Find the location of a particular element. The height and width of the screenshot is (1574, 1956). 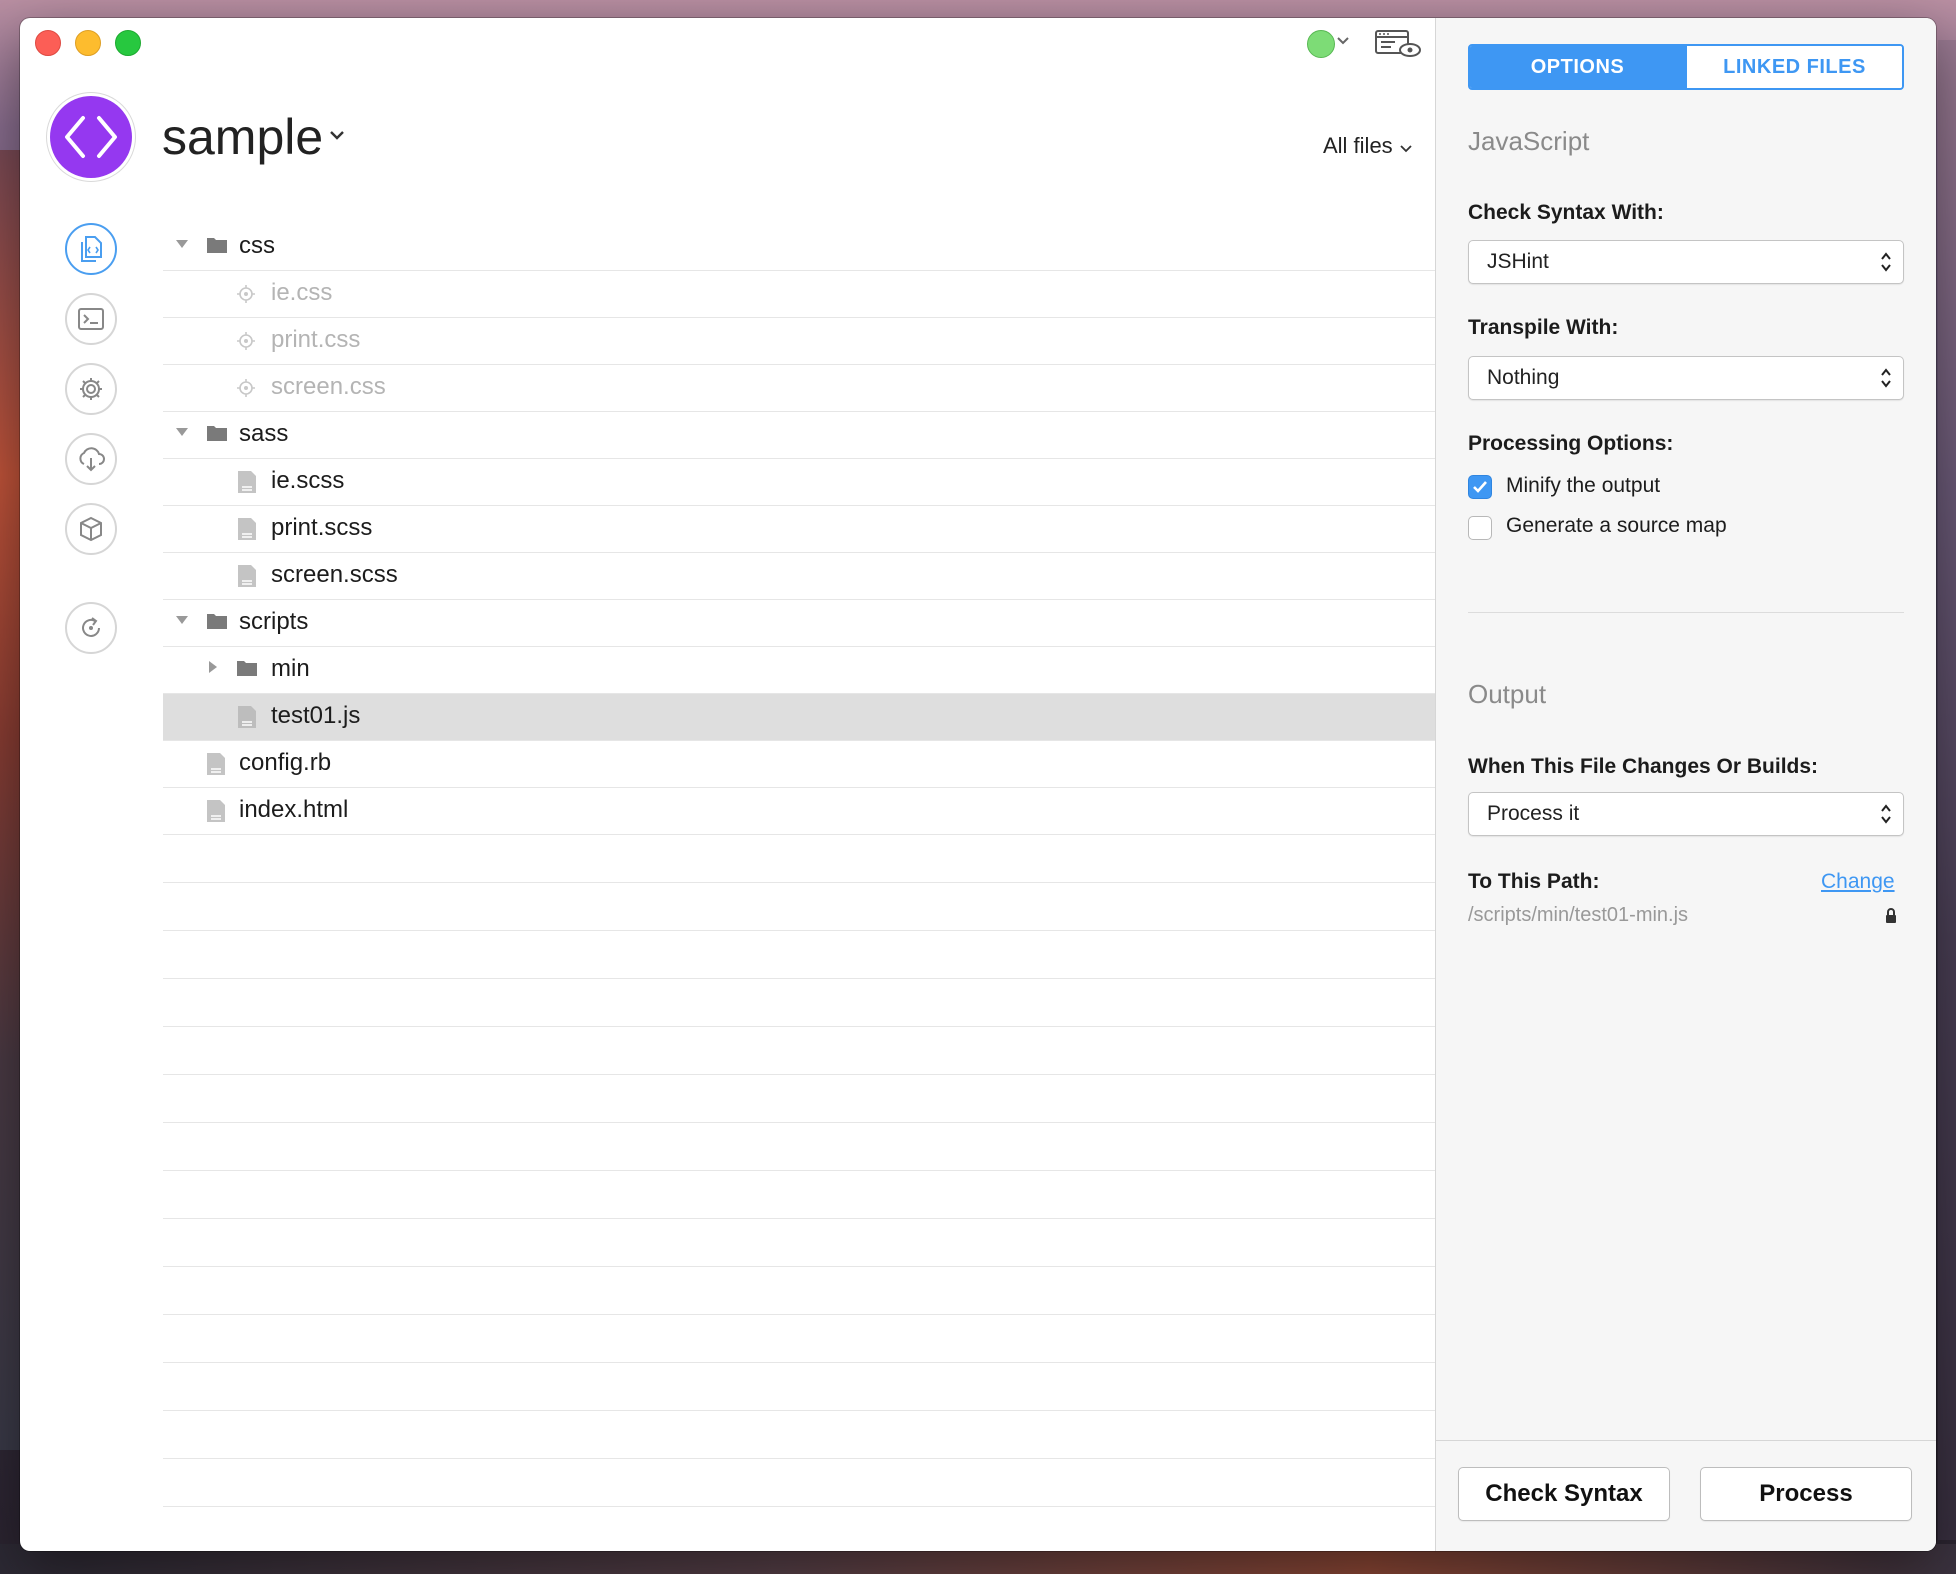

checkmark-icon is located at coordinates (1480, 487).